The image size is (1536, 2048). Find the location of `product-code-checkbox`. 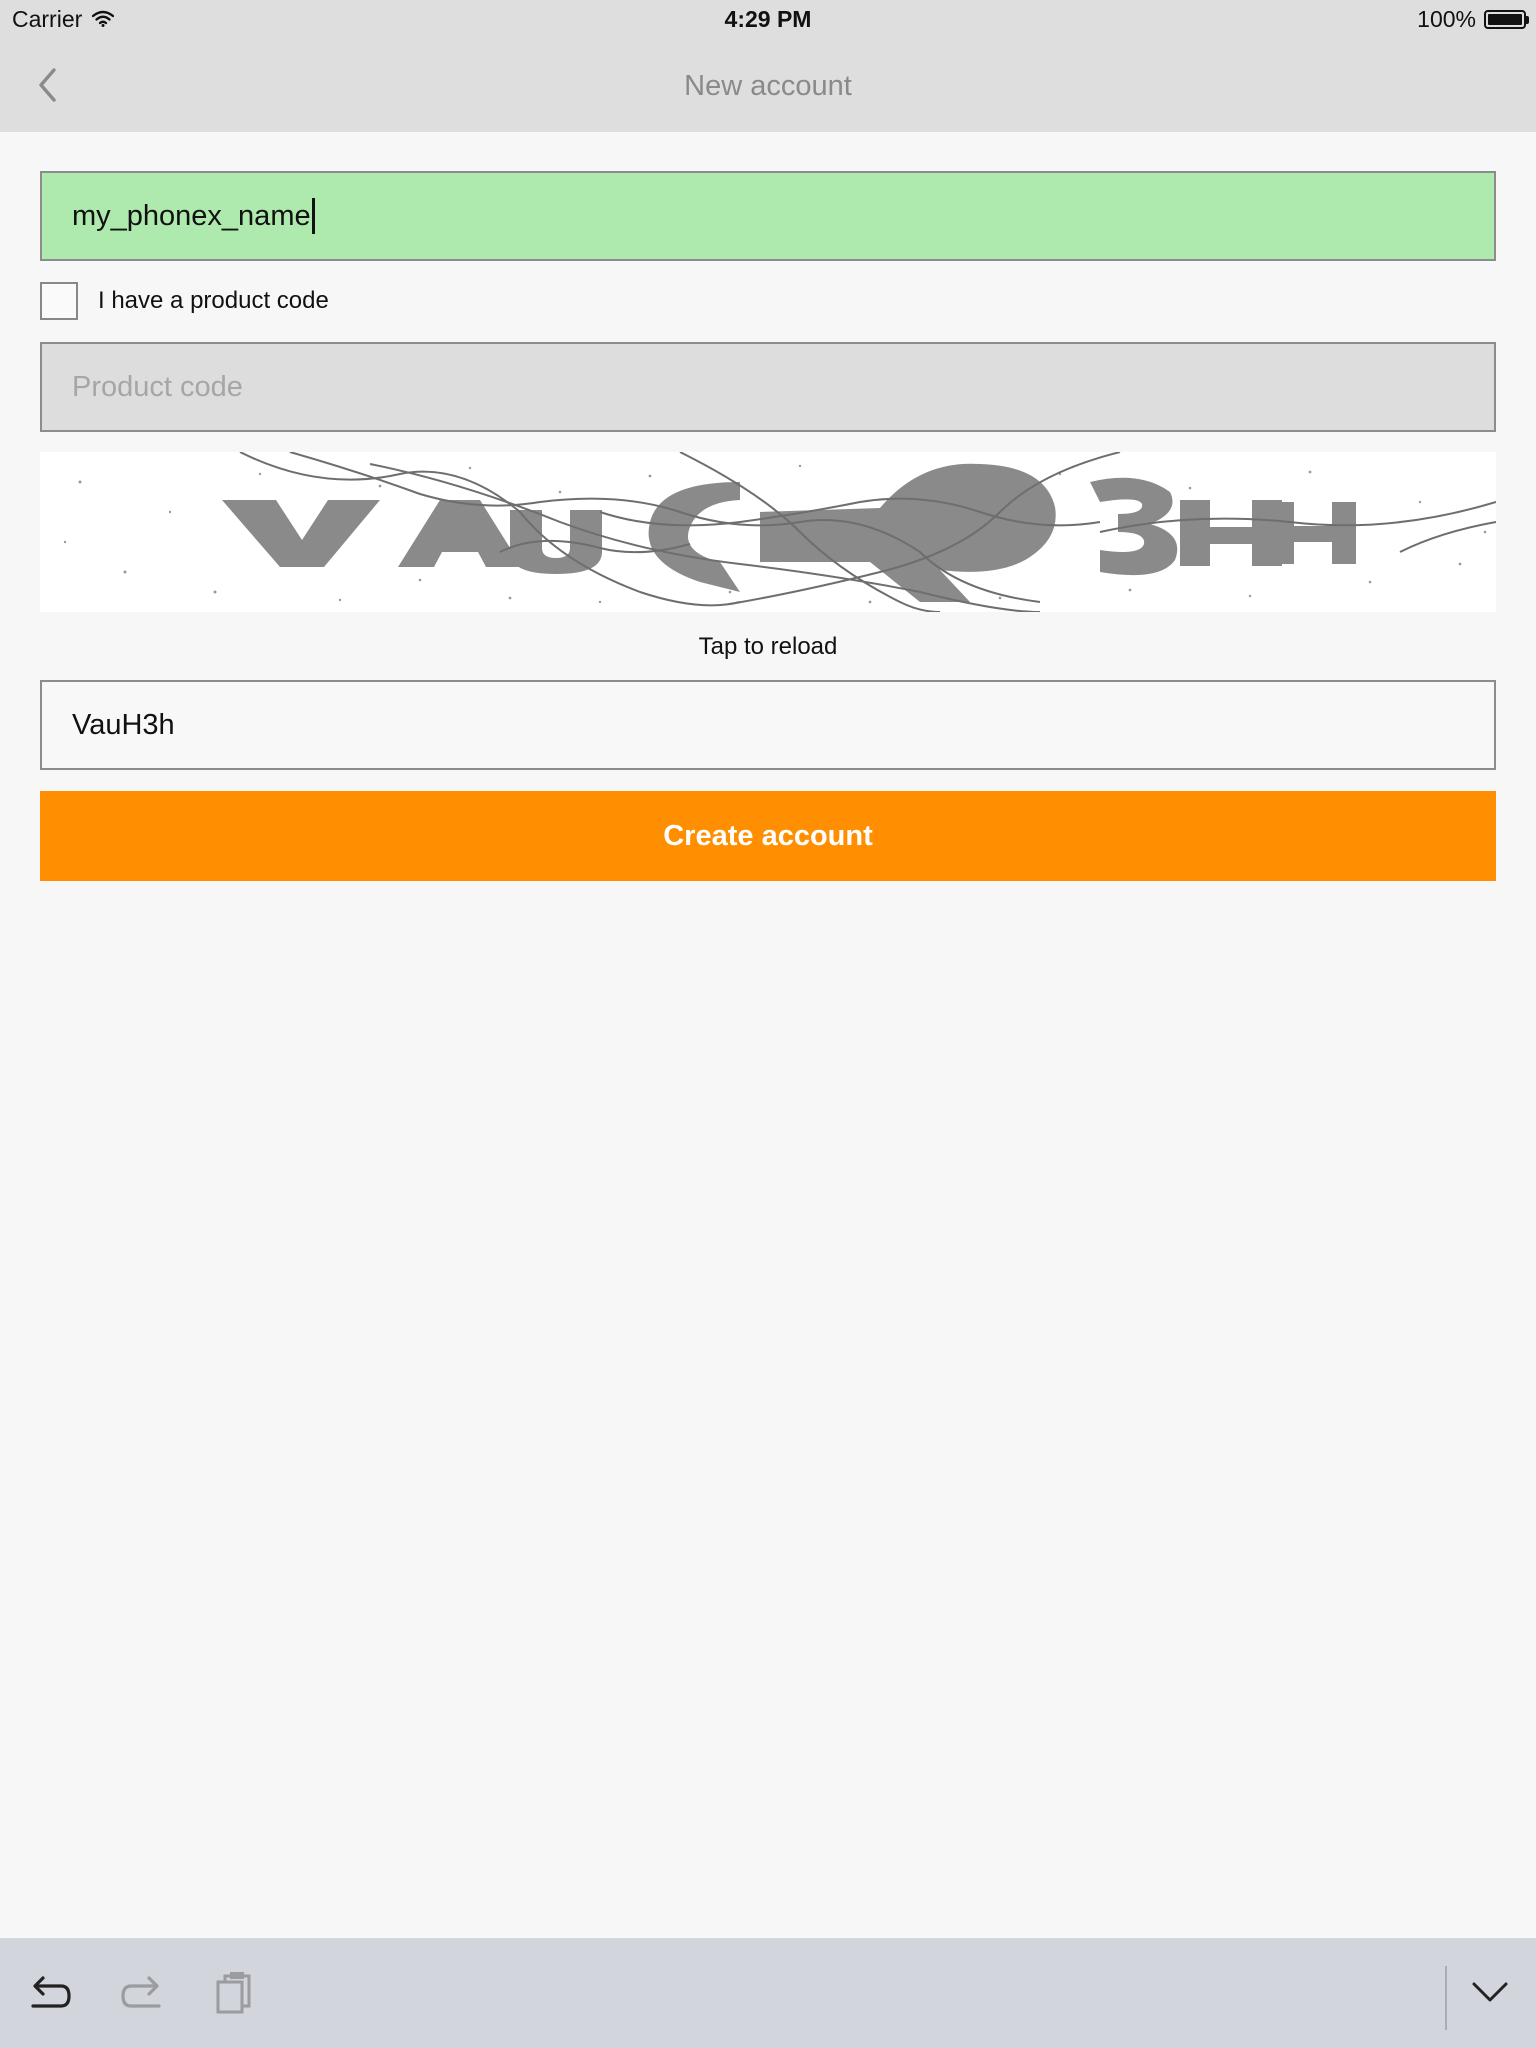

product-code-checkbox is located at coordinates (59, 301).